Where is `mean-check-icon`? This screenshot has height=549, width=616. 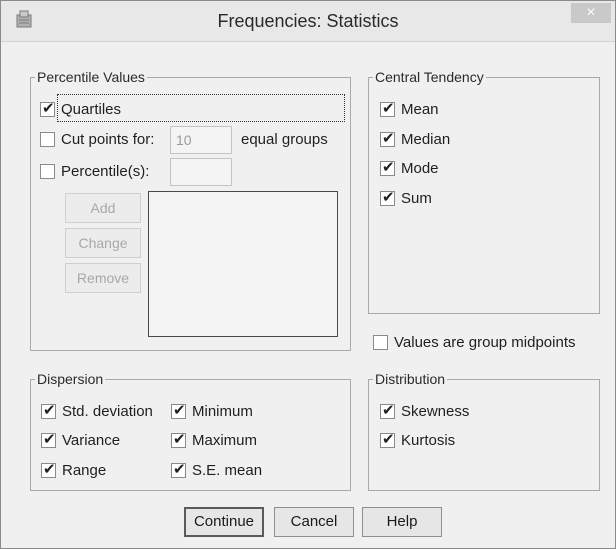 mean-check-icon is located at coordinates (387, 108).